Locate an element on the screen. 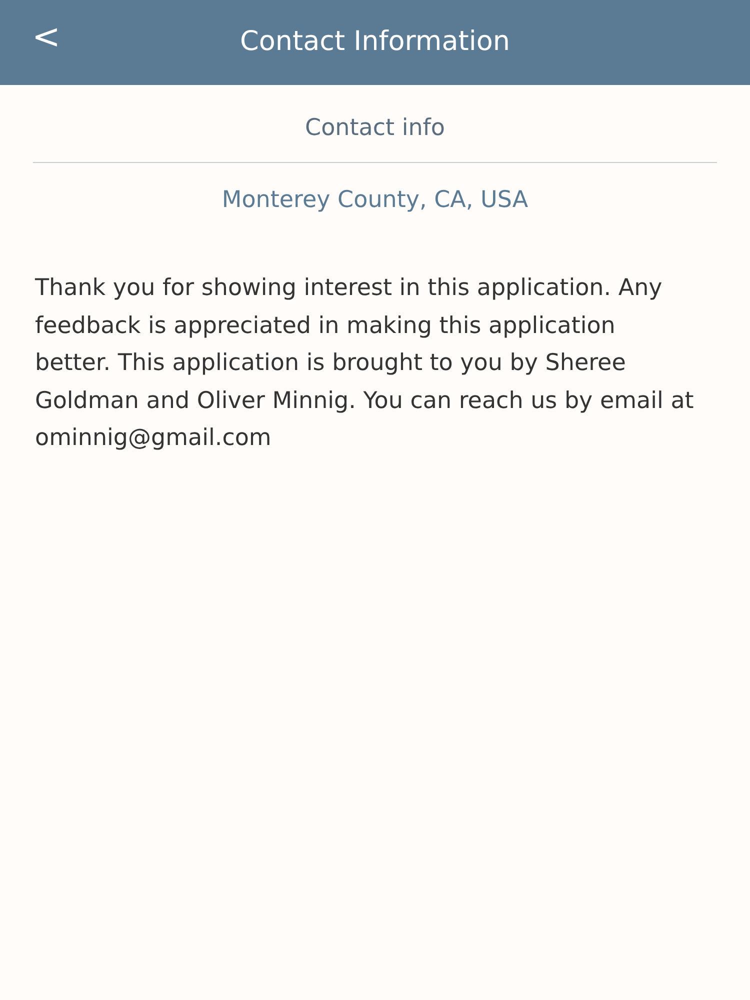 The image size is (750, 1000). location-text: Monterey County, CA, USA is located at coordinates (375, 200).